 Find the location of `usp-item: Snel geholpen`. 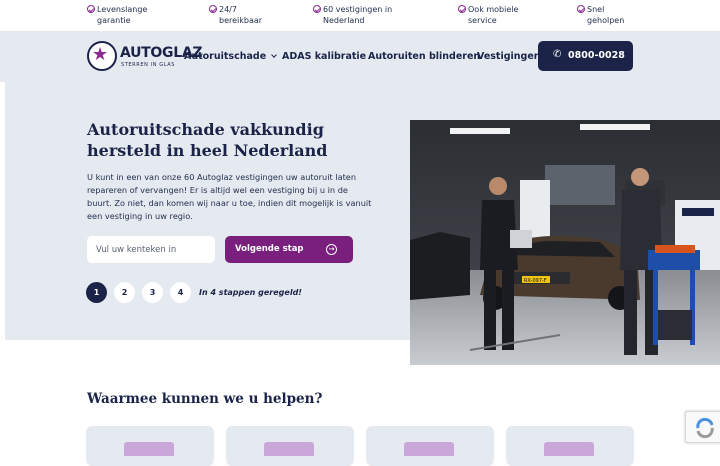

usp-item: Snel geholpen is located at coordinates (600, 15).